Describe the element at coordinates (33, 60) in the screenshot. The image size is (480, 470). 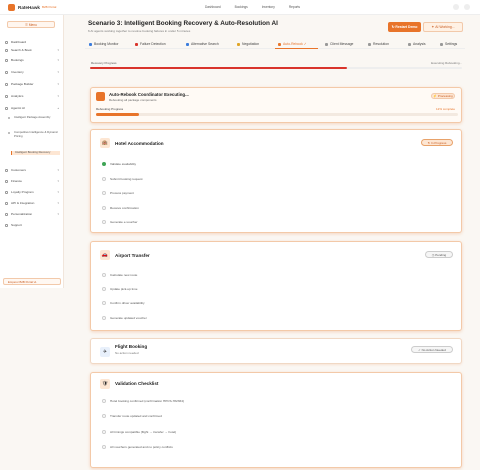
I see `sidebar-item-bookings: Bookings ▾` at that location.